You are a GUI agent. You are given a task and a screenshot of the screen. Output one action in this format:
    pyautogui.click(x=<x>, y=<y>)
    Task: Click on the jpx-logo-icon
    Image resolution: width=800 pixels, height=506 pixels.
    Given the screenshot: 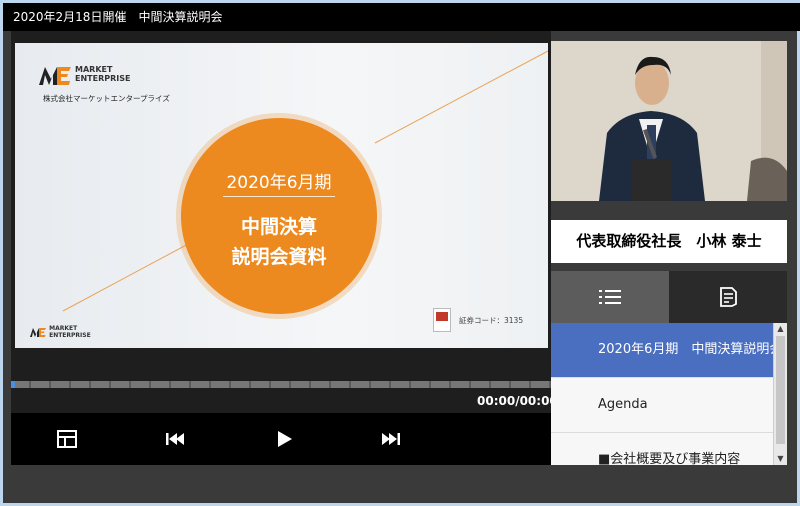 What is the action you would take?
    pyautogui.click(x=442, y=320)
    